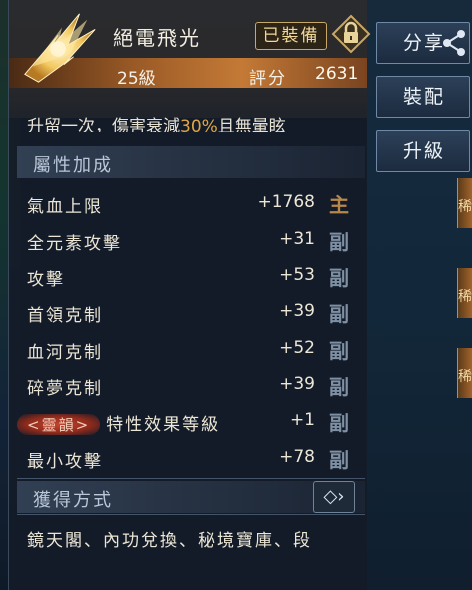  I want to click on item-name: 絕電飛光, so click(157, 38).